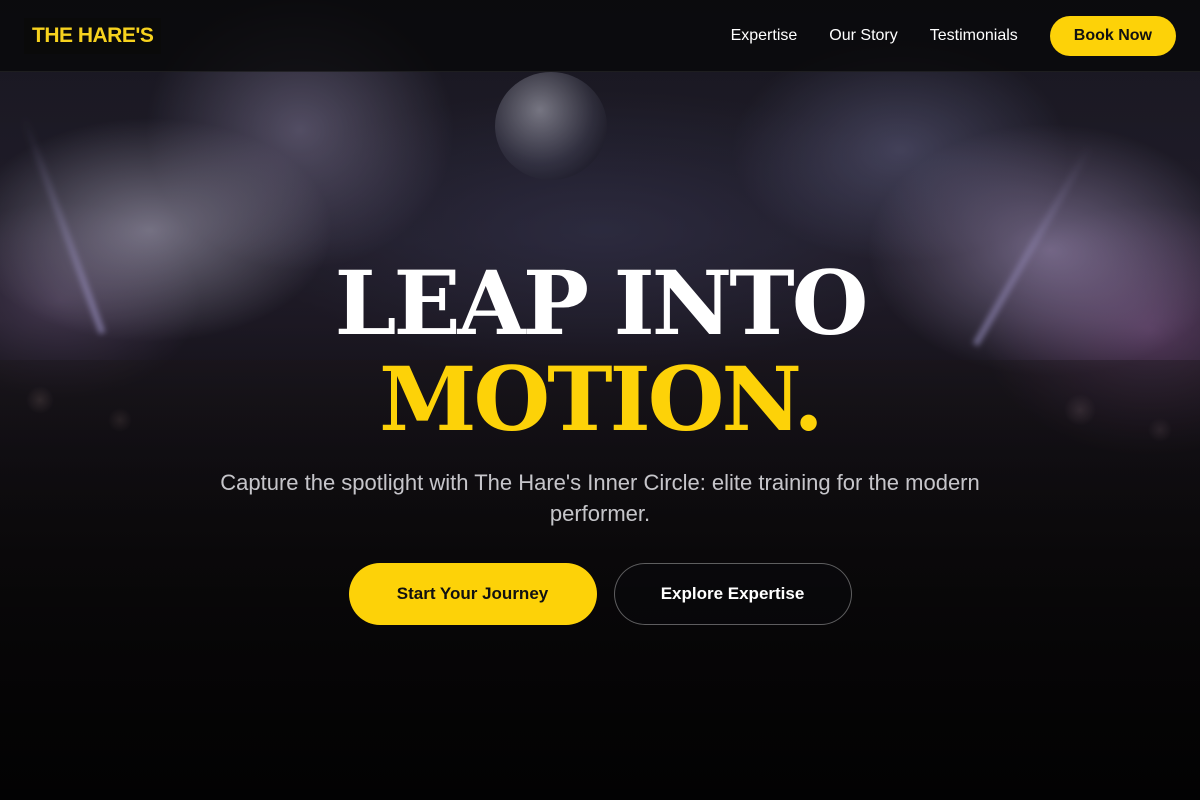 The image size is (1200, 800). I want to click on site-logo: THE HARE'S, so click(93, 35).